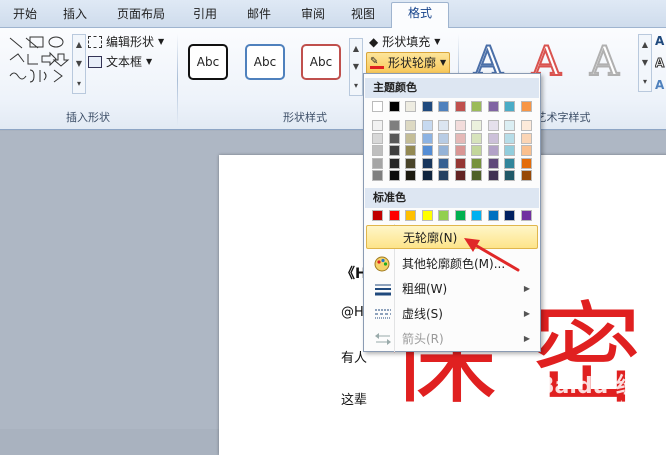  What do you see at coordinates (452, 314) in the screenshot?
I see `dashes-menu-item: 虚线(S) ▶` at bounding box center [452, 314].